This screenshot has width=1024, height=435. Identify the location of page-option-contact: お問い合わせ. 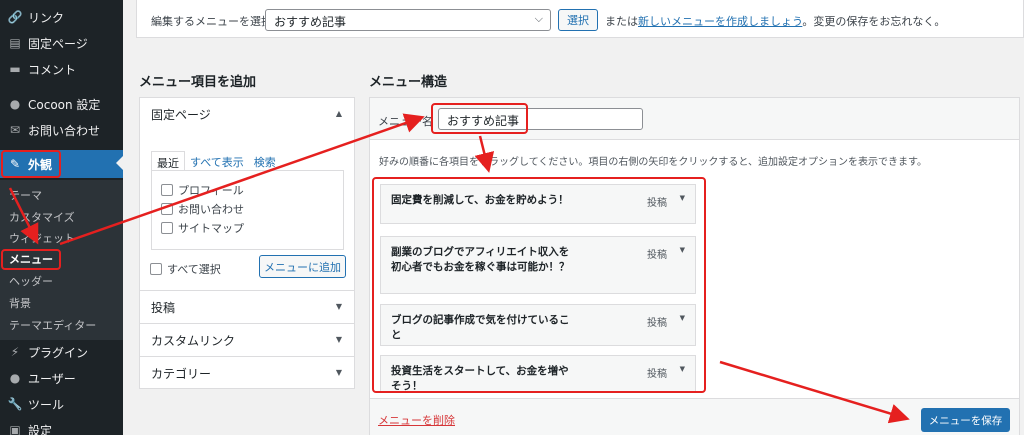
(202, 209).